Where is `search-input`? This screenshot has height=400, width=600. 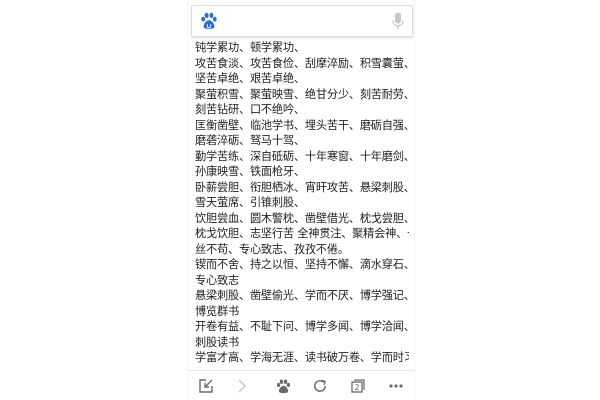
search-input is located at coordinates (304, 21).